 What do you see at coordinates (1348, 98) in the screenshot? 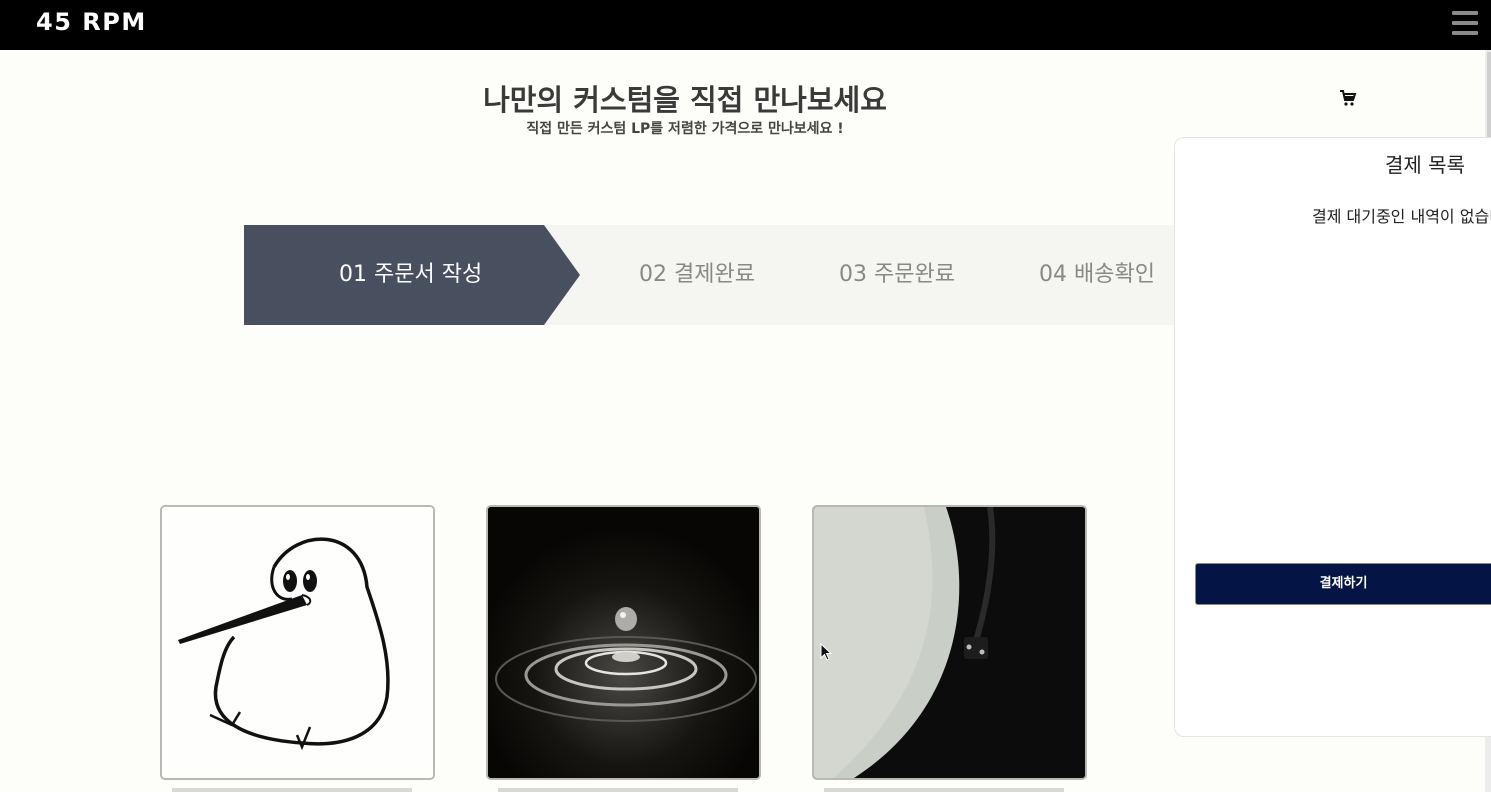
I see `shopping-cart-icon` at bounding box center [1348, 98].